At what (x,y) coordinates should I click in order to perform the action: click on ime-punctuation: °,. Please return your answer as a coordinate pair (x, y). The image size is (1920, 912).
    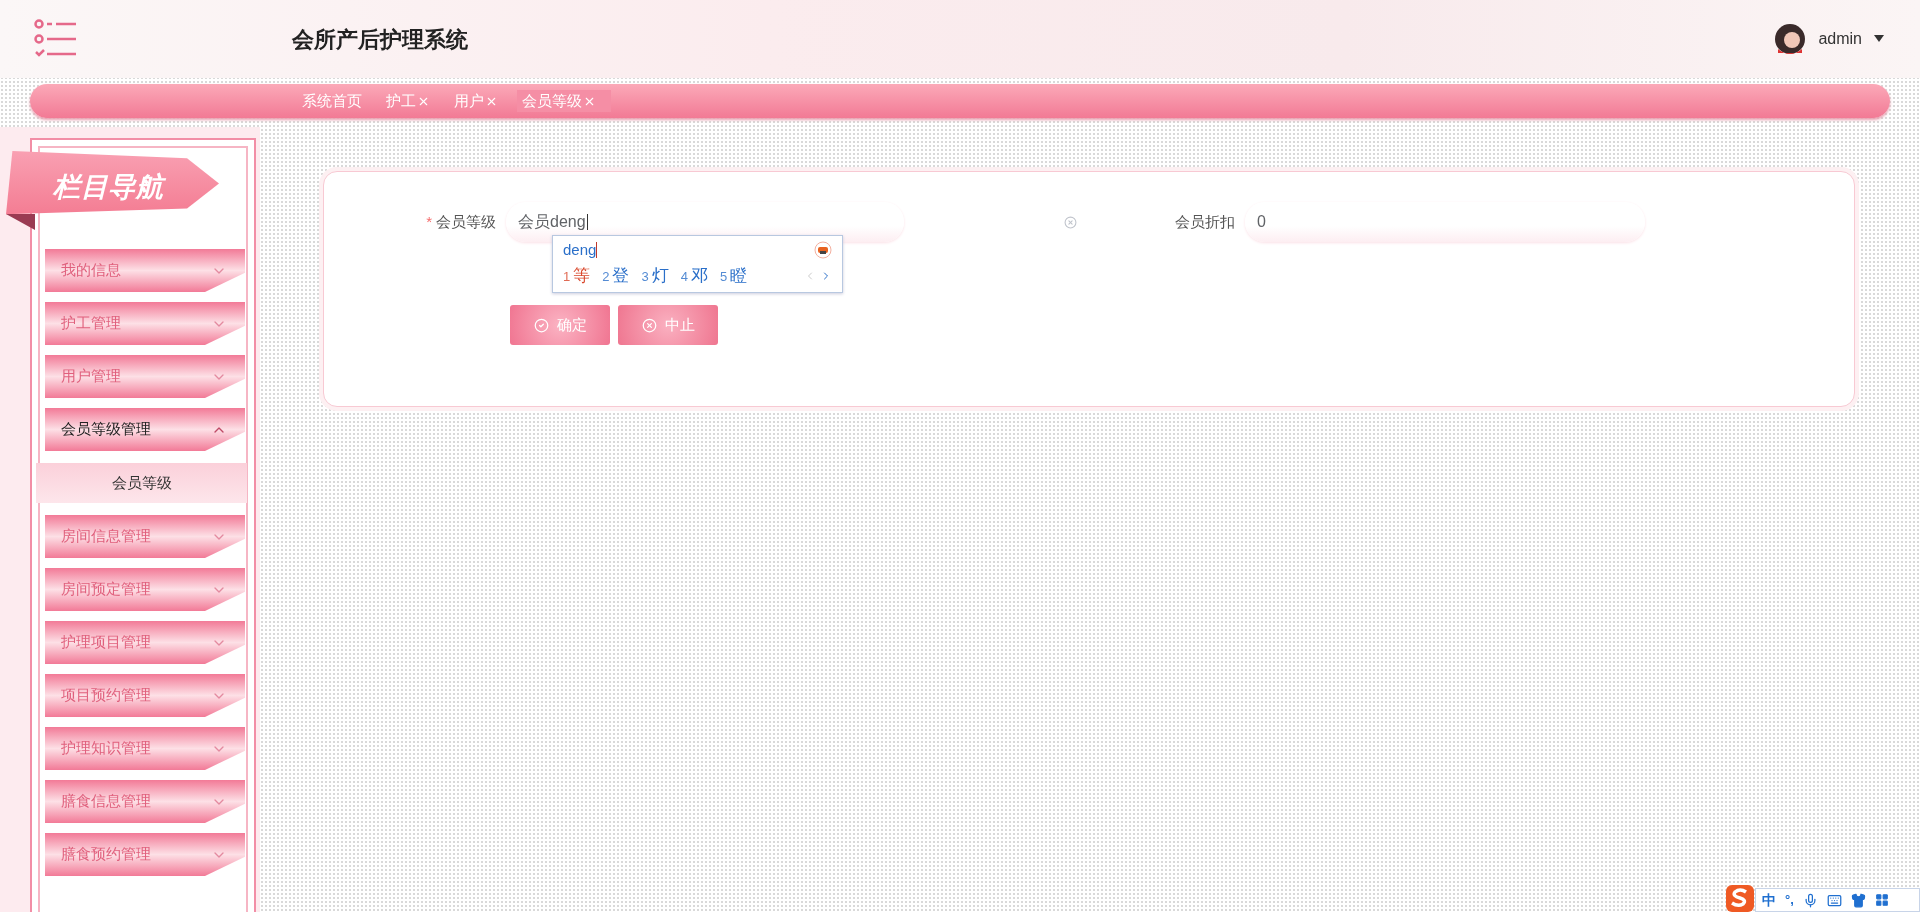
    Looking at the image, I should click on (1789, 900).